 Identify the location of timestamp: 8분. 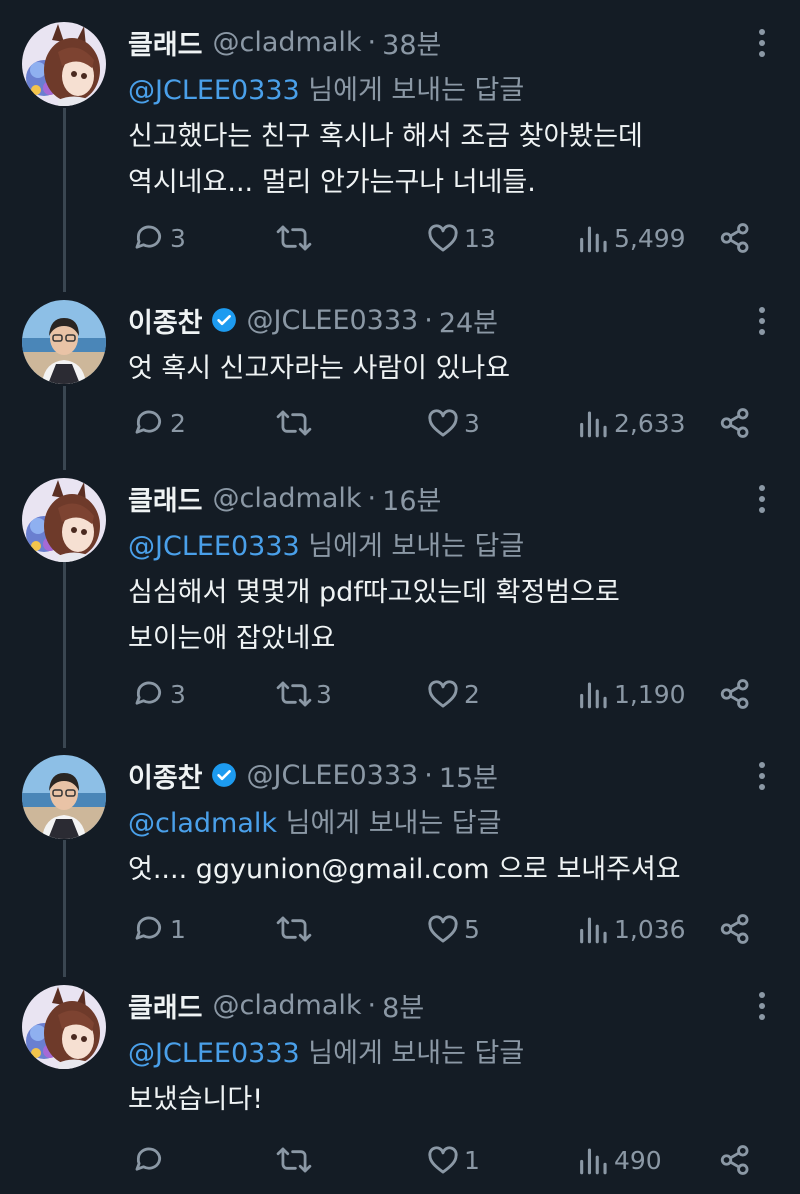
(403, 1005).